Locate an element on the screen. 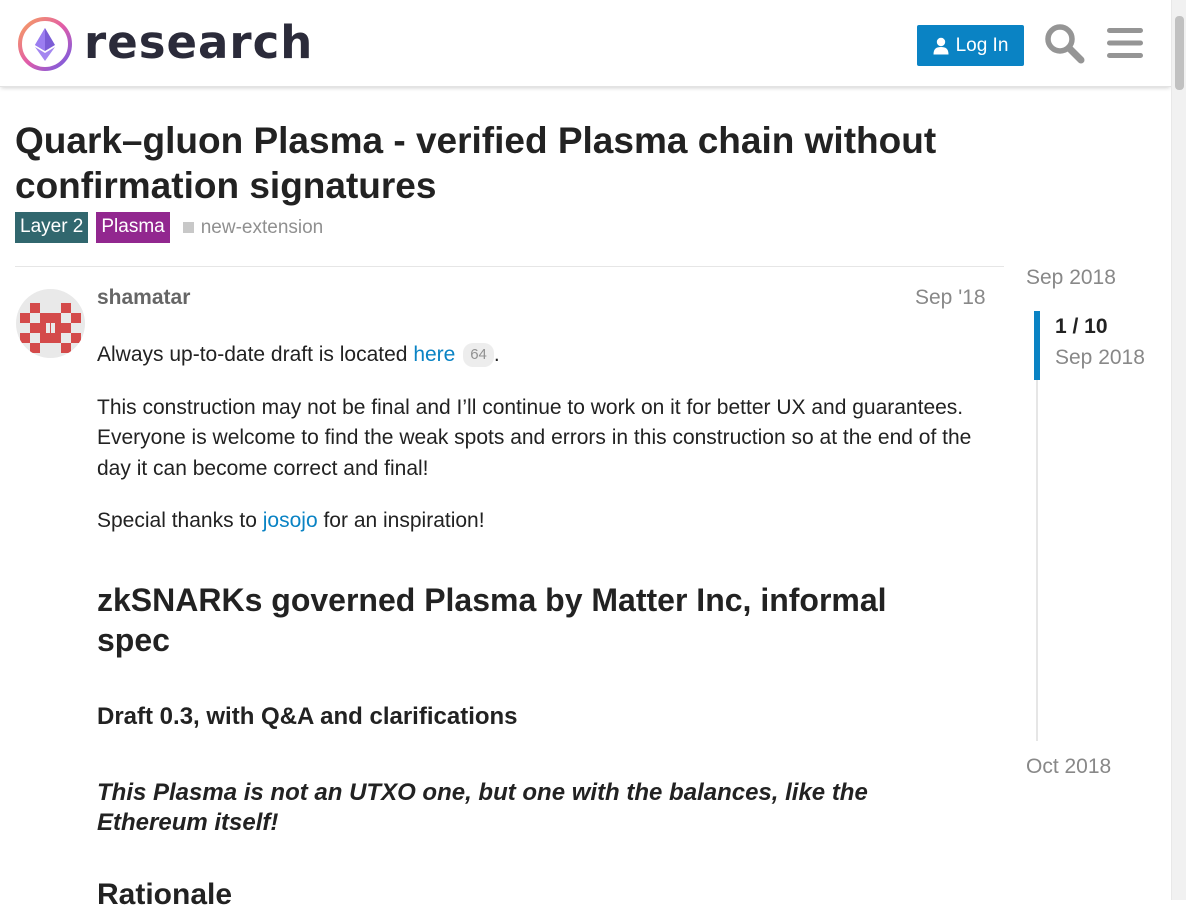  post-author: shamatar is located at coordinates (143, 298).